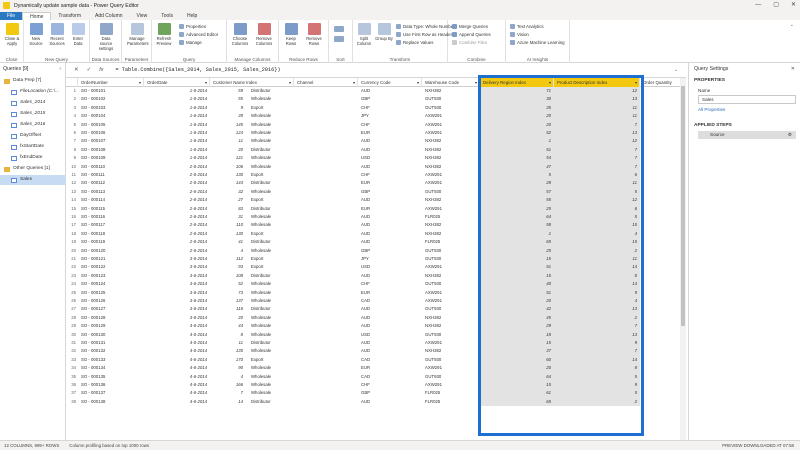 The image size is (800, 450). What do you see at coordinates (597, 108) in the screenshot?
I see `table-cell: 11` at bounding box center [597, 108].